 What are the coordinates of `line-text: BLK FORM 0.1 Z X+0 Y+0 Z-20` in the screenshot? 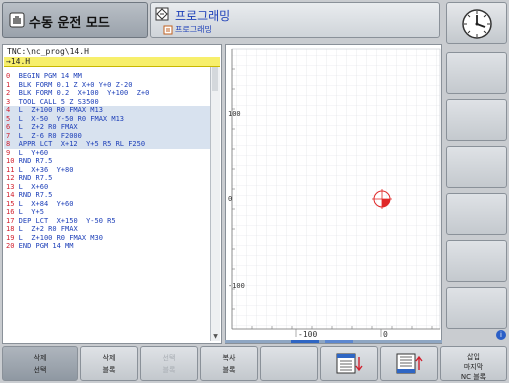 It's located at (71, 84).